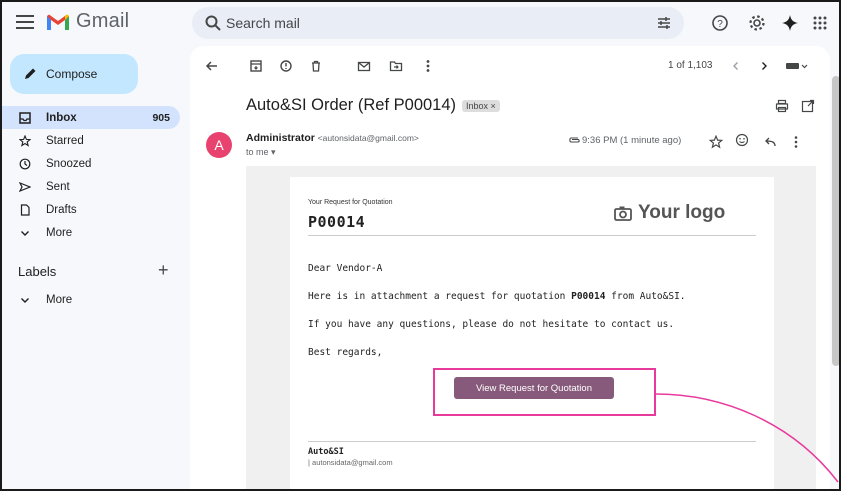 This screenshot has width=841, height=491. What do you see at coordinates (58, 22) in the screenshot?
I see `gmail-m-icon` at bounding box center [58, 22].